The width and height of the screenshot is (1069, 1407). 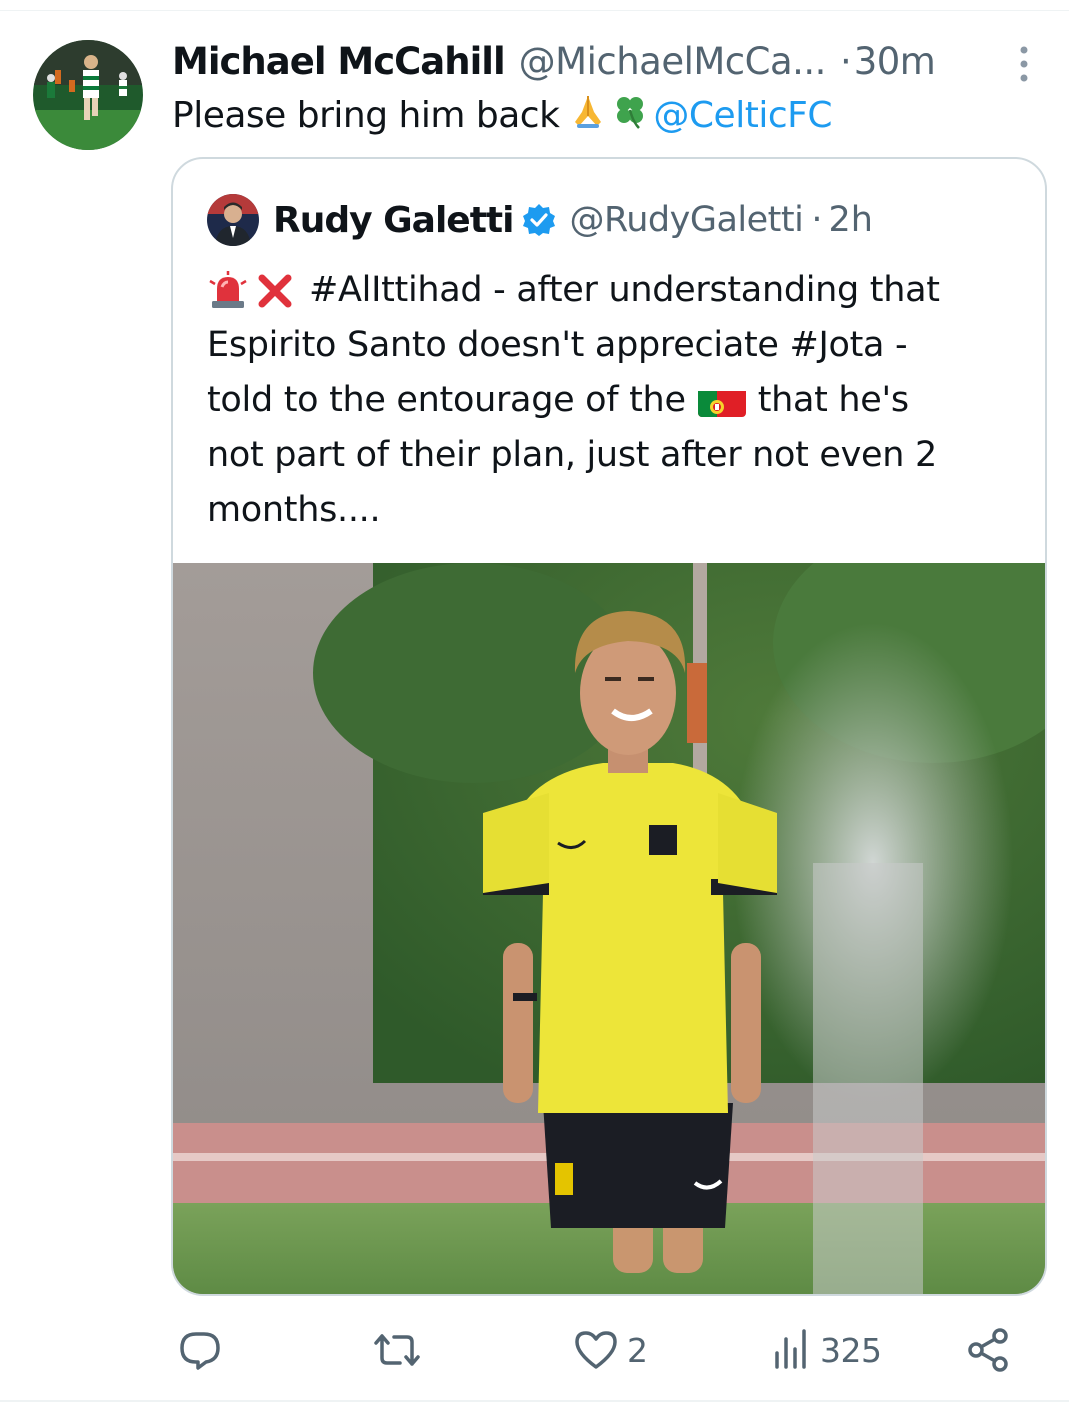 I want to click on views-chart-icon, so click(x=790, y=1349).